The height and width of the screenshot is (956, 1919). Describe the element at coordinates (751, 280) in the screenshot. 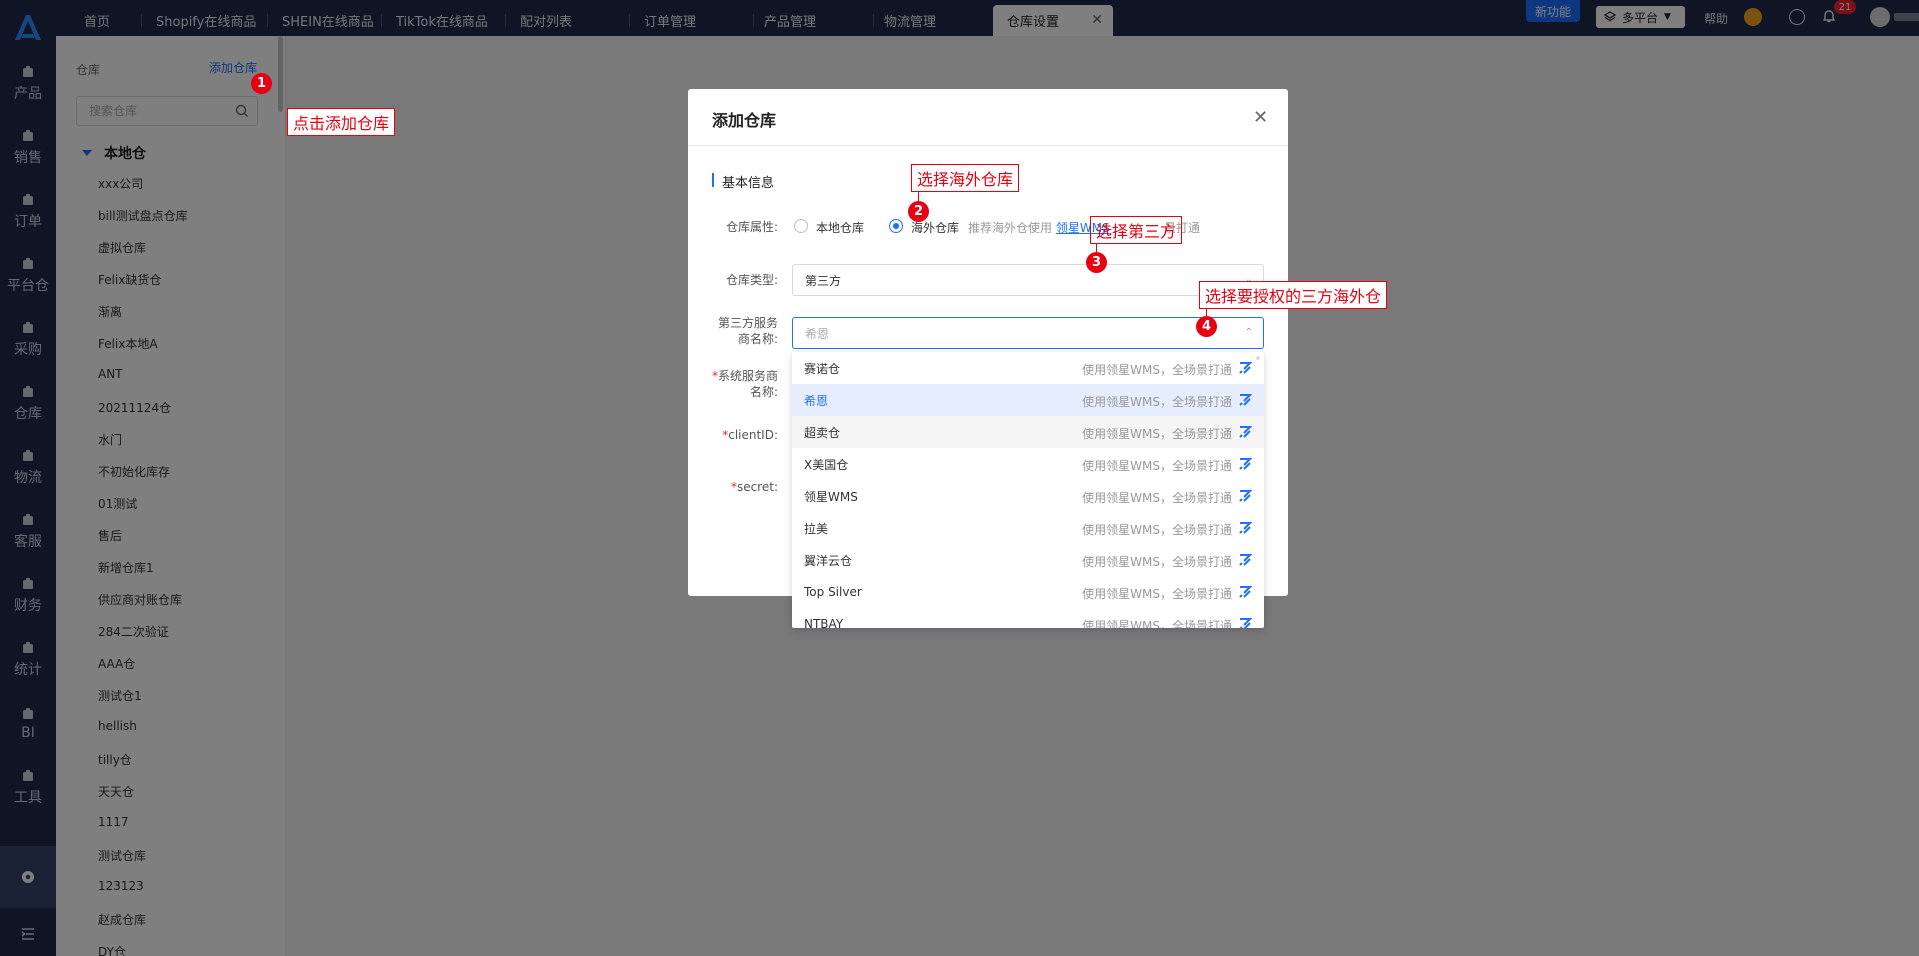

I see `warehouse-type-label: 仓库类型:` at that location.